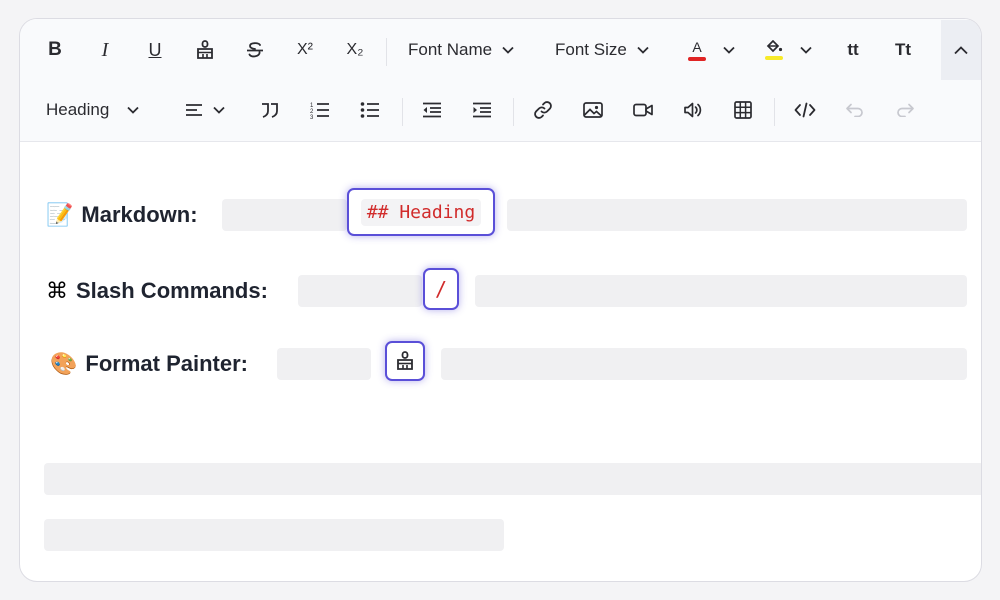 The width and height of the screenshot is (1000, 600). I want to click on align-dropdown, so click(208, 110).